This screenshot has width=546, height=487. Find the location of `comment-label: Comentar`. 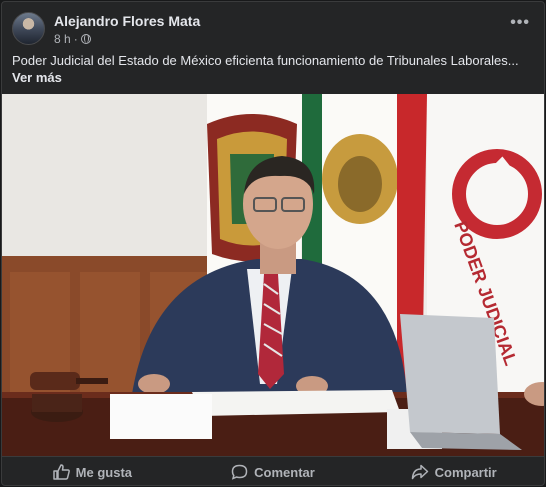

comment-label: Comentar is located at coordinates (284, 472).